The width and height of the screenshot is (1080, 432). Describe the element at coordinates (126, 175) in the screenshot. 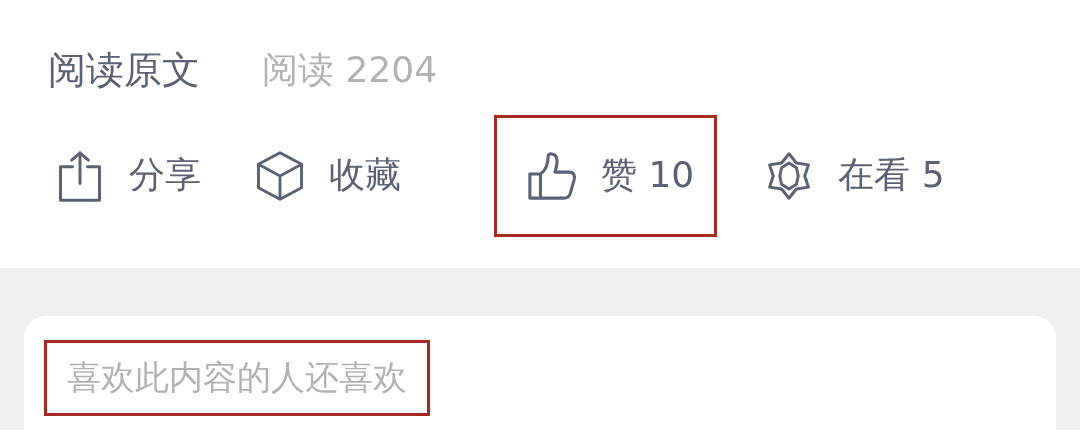

I see `share-button: 分享` at that location.